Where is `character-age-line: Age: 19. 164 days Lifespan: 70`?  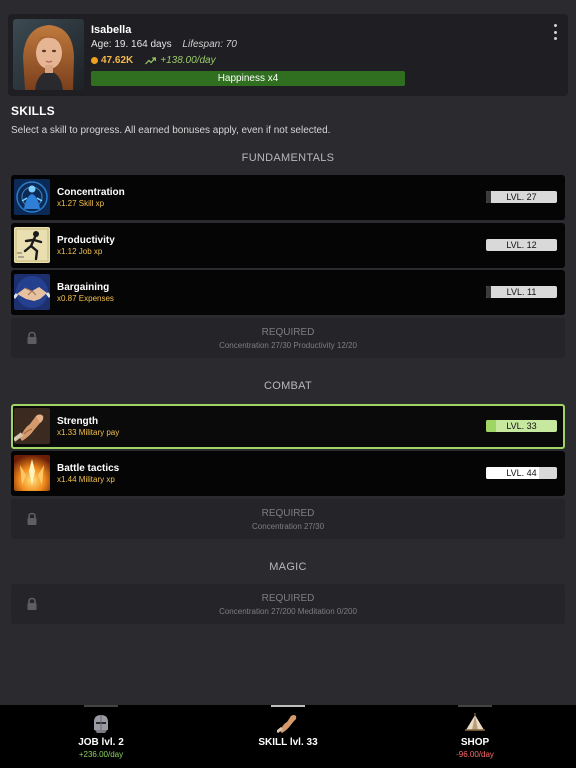
character-age-line: Age: 19. 164 days Lifespan: 70 is located at coordinates (164, 44).